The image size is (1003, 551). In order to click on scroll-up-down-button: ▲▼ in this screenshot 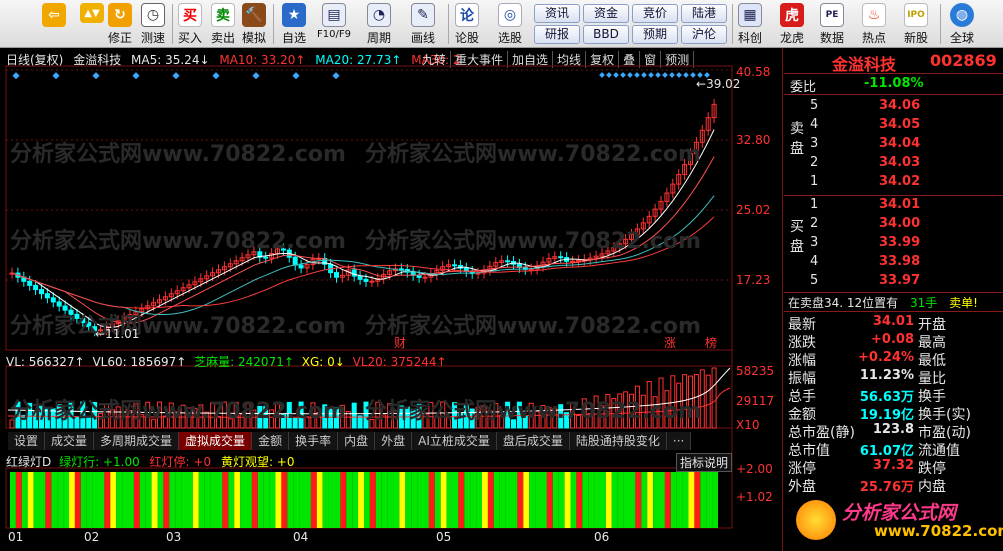, I will do `click(92, 24)`.